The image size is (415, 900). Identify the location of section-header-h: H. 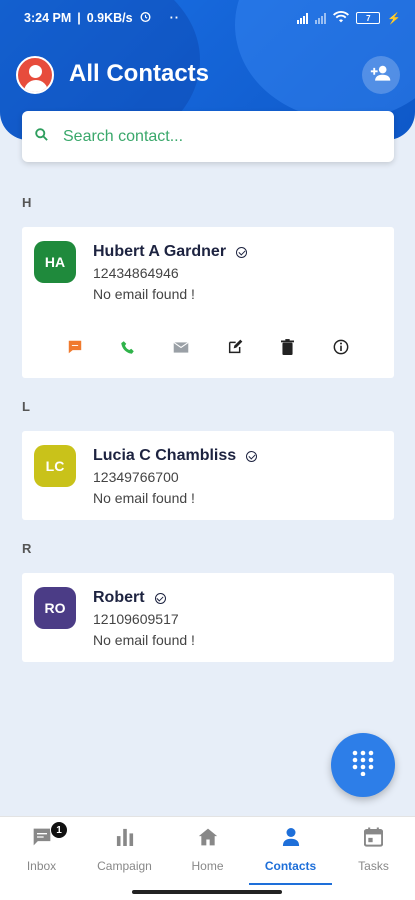
(27, 202).